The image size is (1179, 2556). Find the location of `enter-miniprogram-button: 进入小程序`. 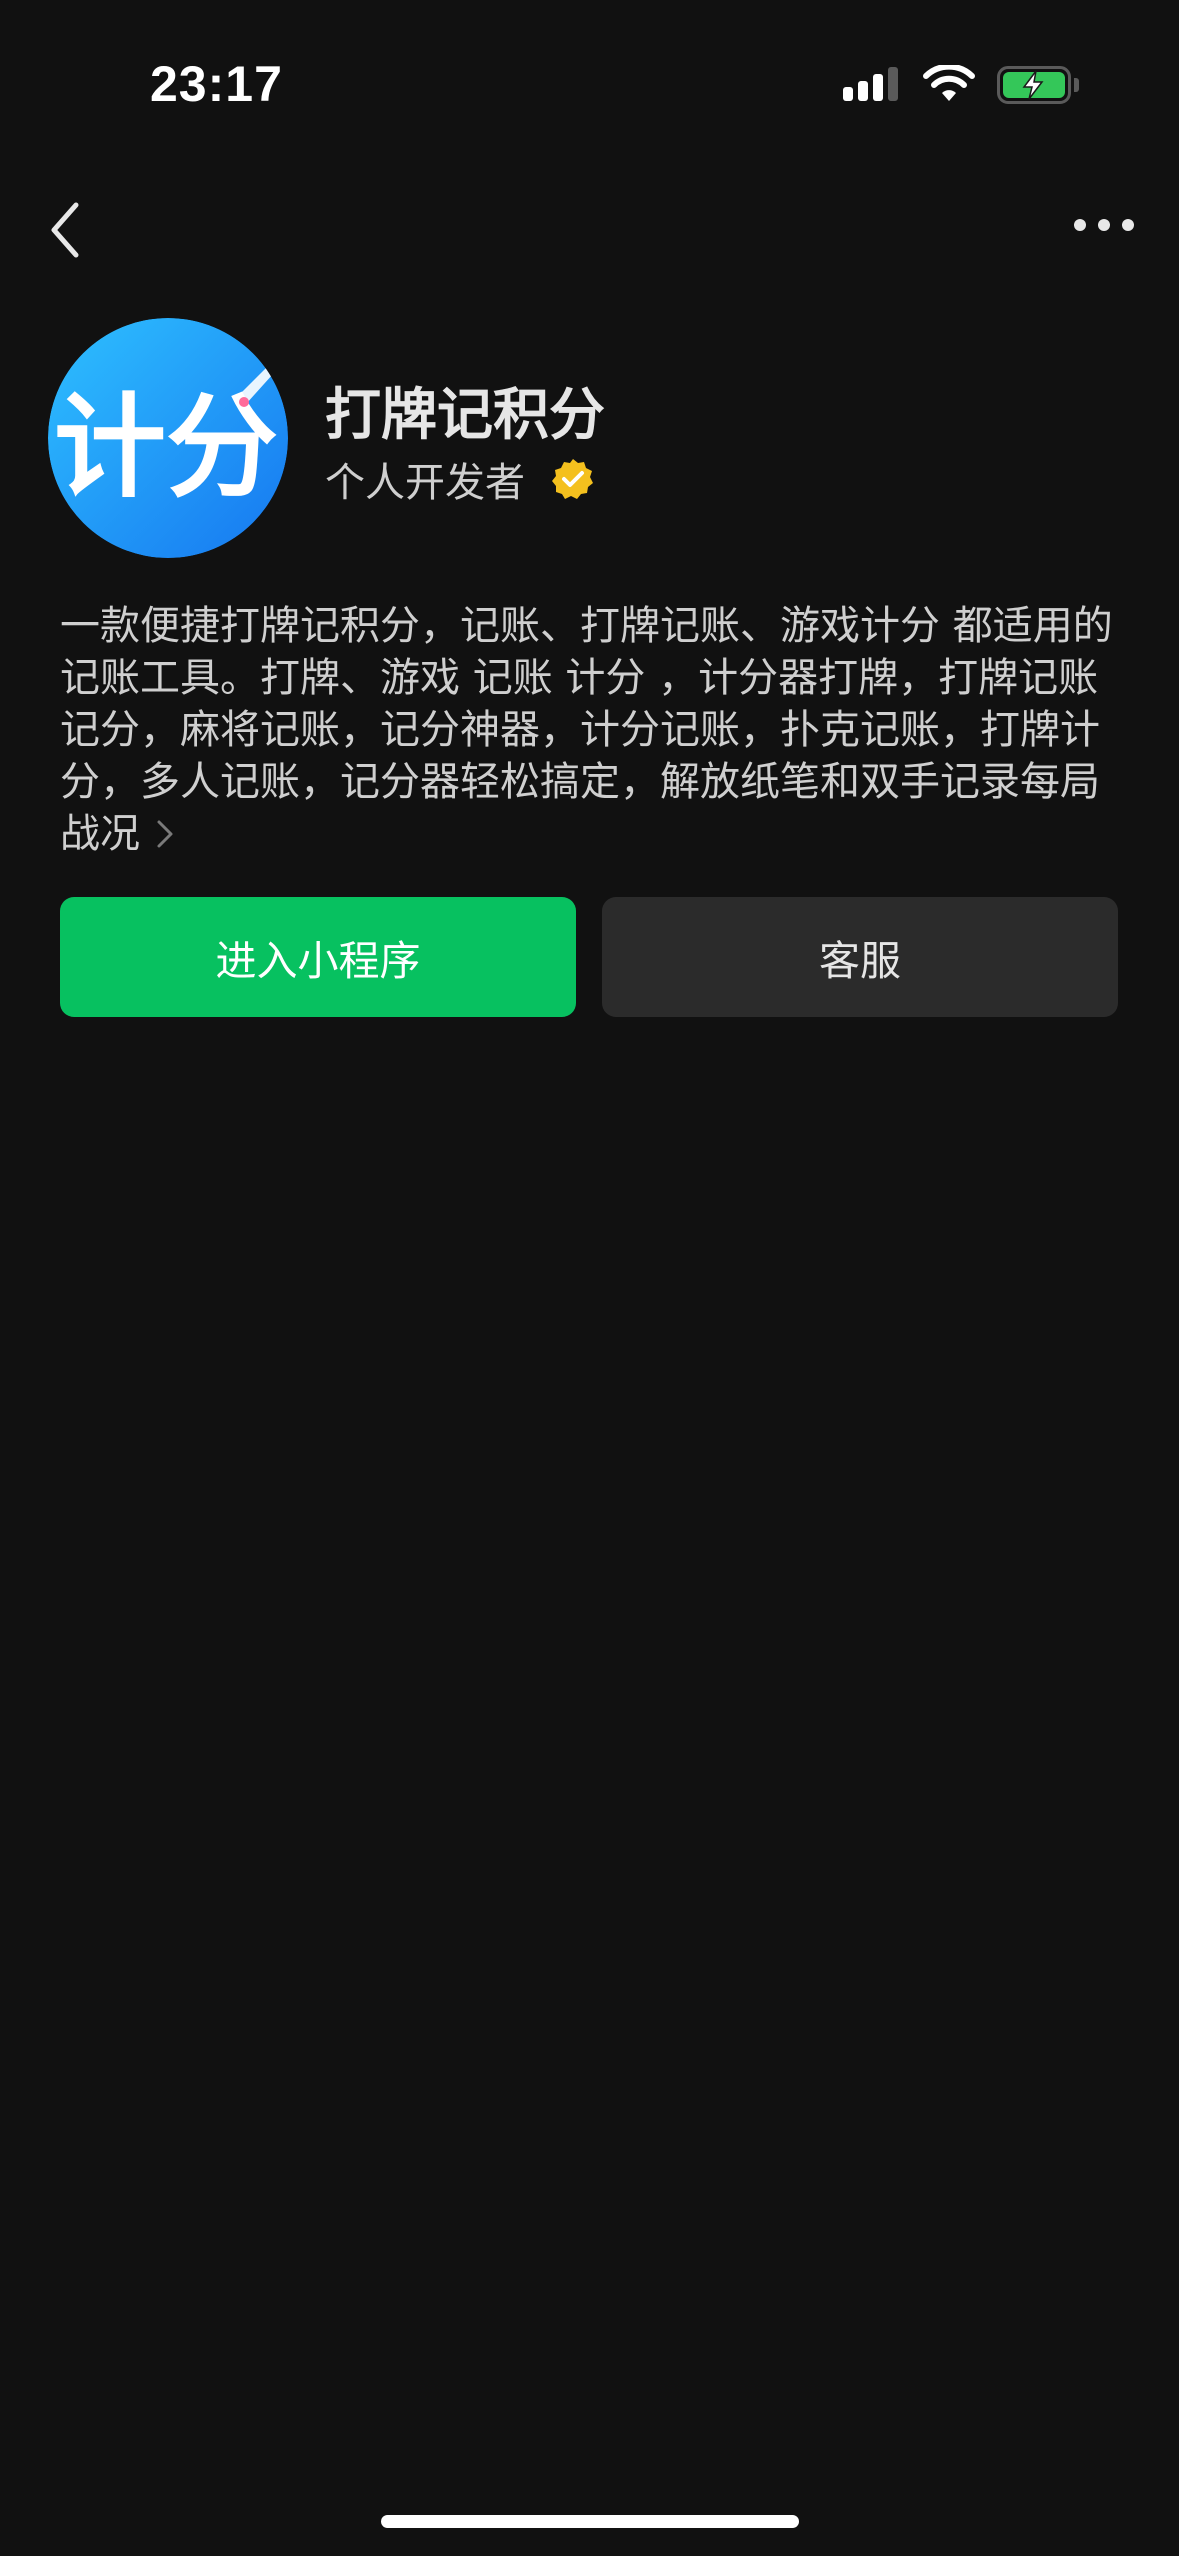

enter-miniprogram-button: 进入小程序 is located at coordinates (318, 957).